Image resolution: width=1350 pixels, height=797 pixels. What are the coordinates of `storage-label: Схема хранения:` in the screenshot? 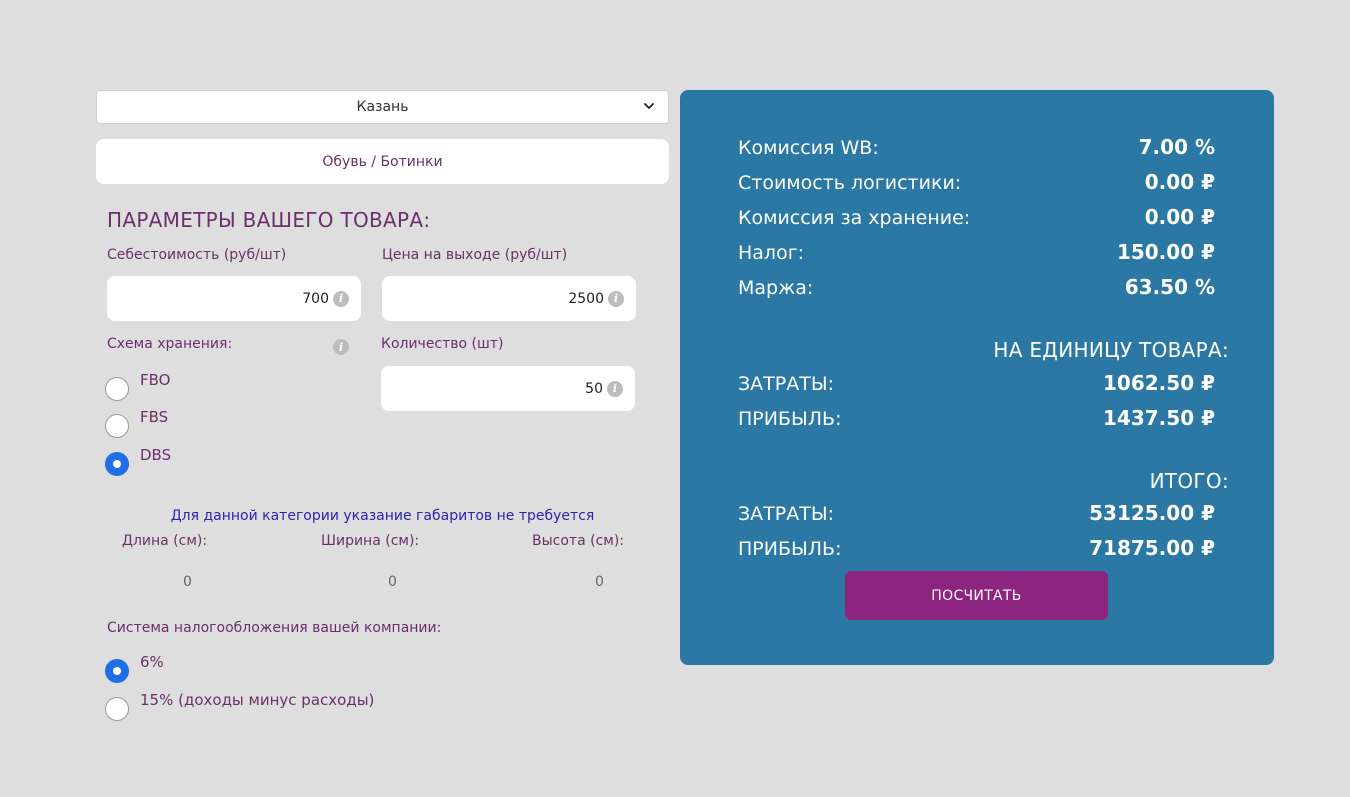 It's located at (170, 344).